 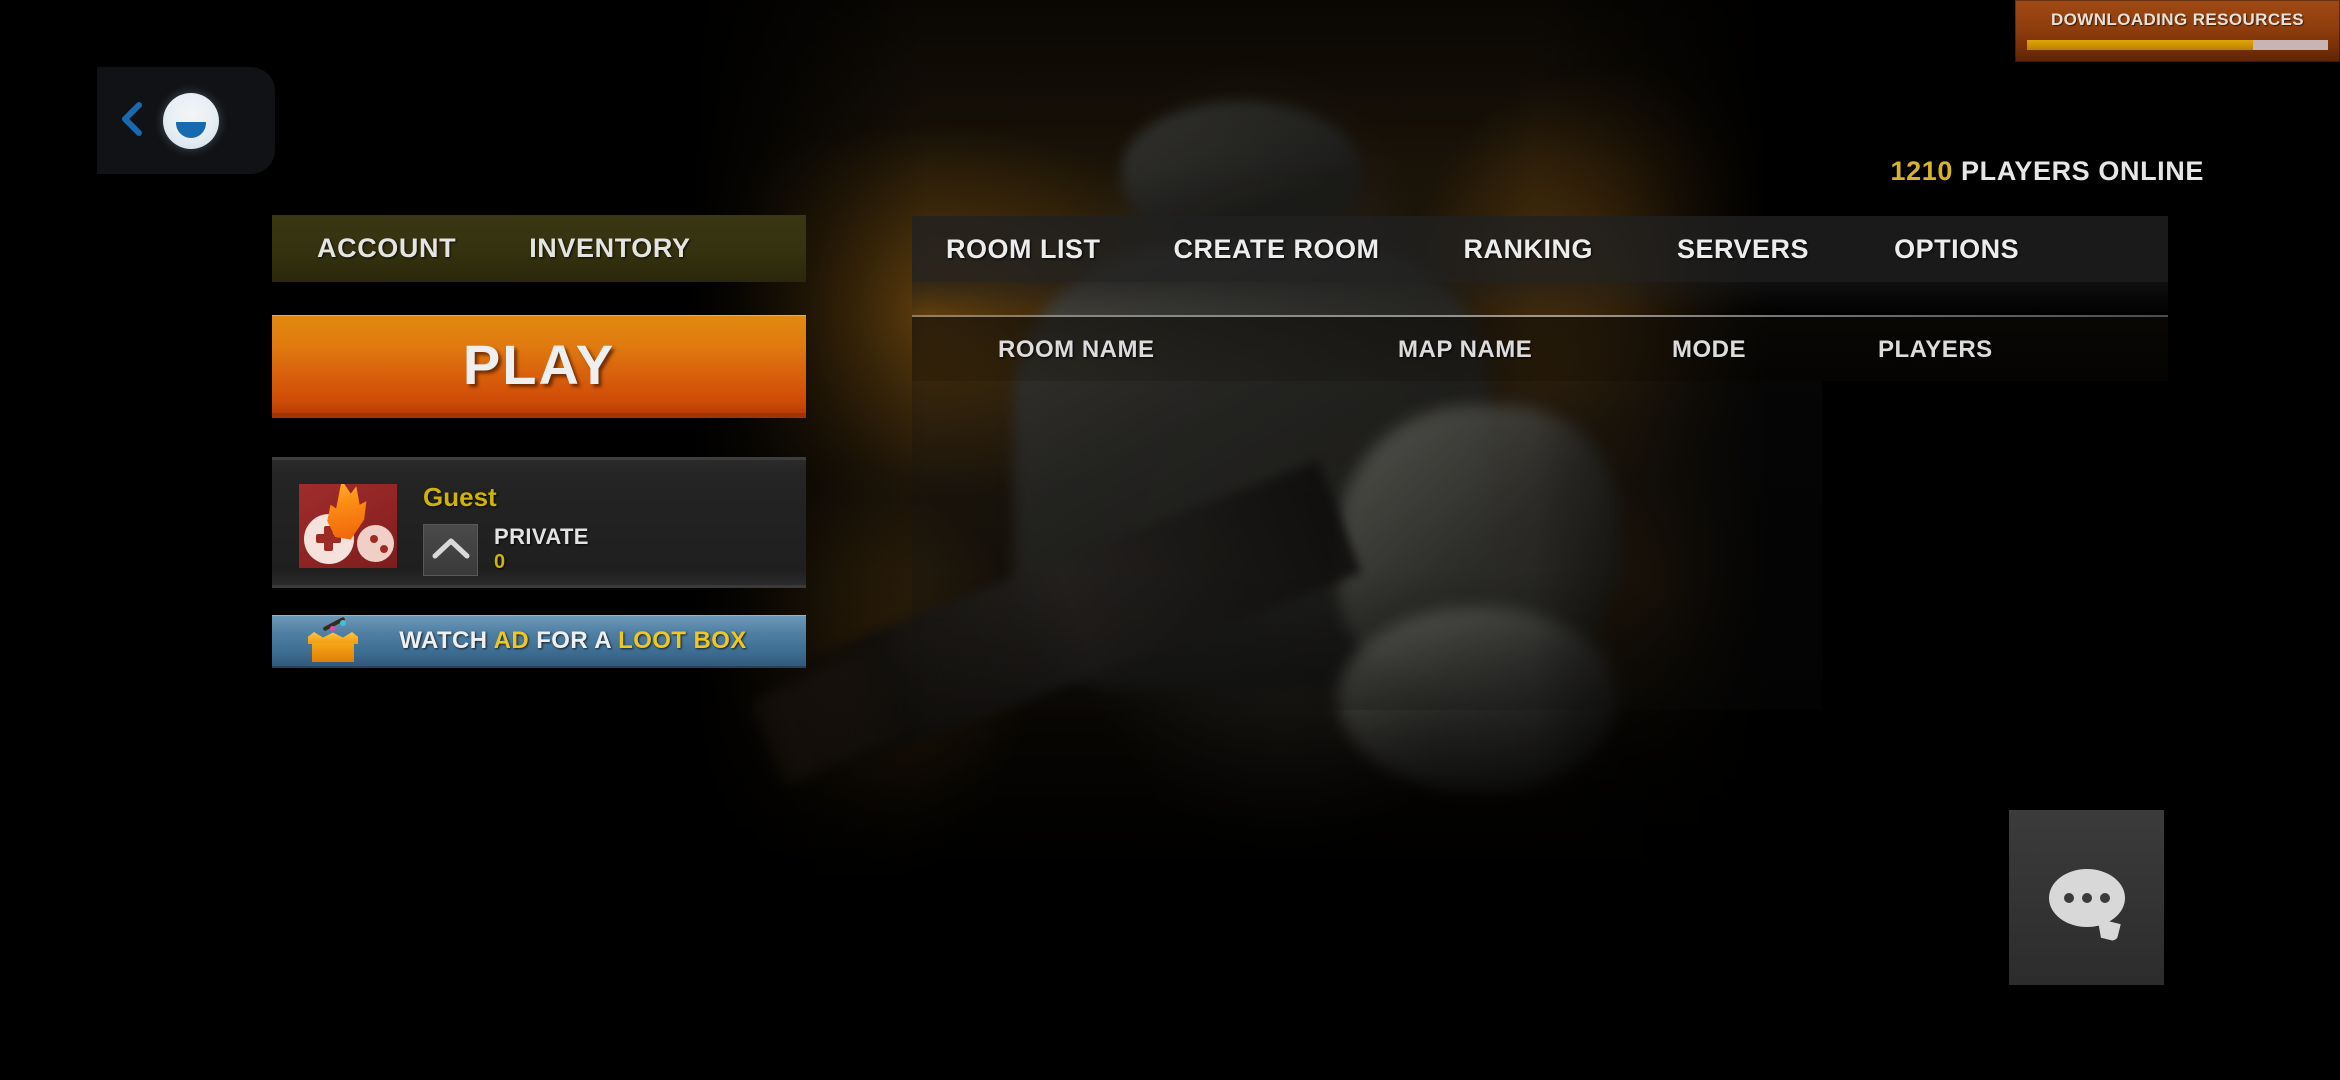 I want to click on room-list-body, so click(x=1367, y=545).